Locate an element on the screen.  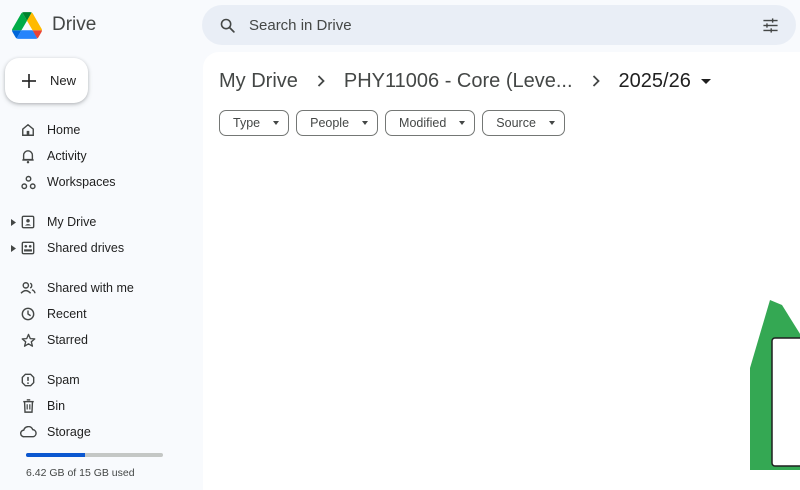
search-icon is located at coordinates (227, 25).